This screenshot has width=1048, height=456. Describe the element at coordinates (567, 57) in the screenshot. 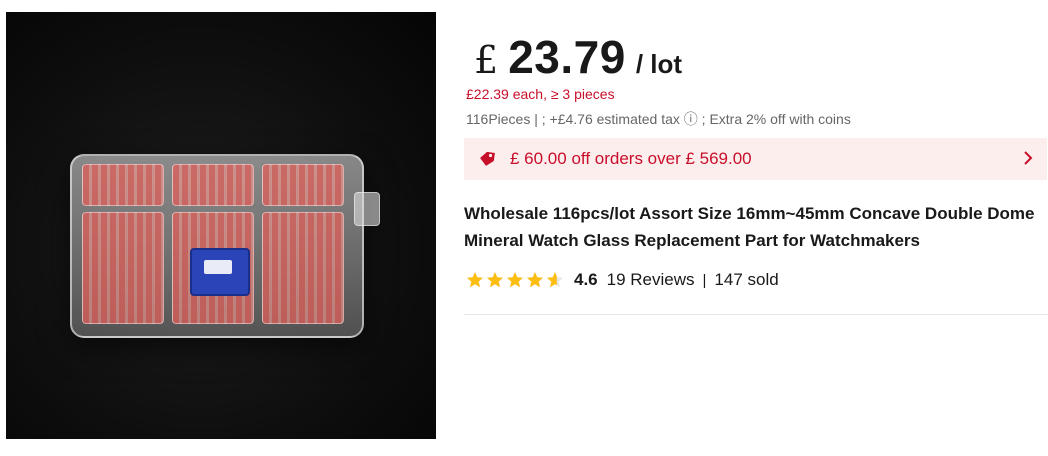

I see `price-amount: 23.79` at that location.